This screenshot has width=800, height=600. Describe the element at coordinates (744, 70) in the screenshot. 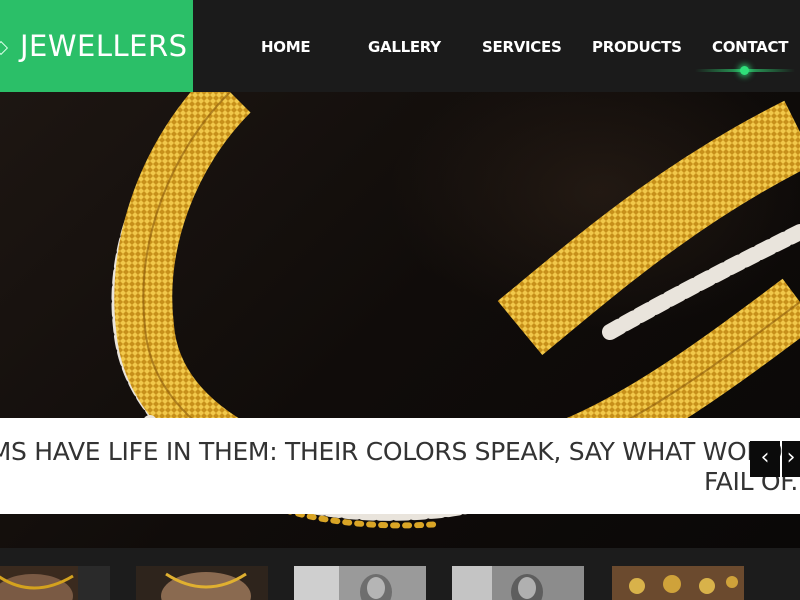

I see `active-nav-dot` at that location.